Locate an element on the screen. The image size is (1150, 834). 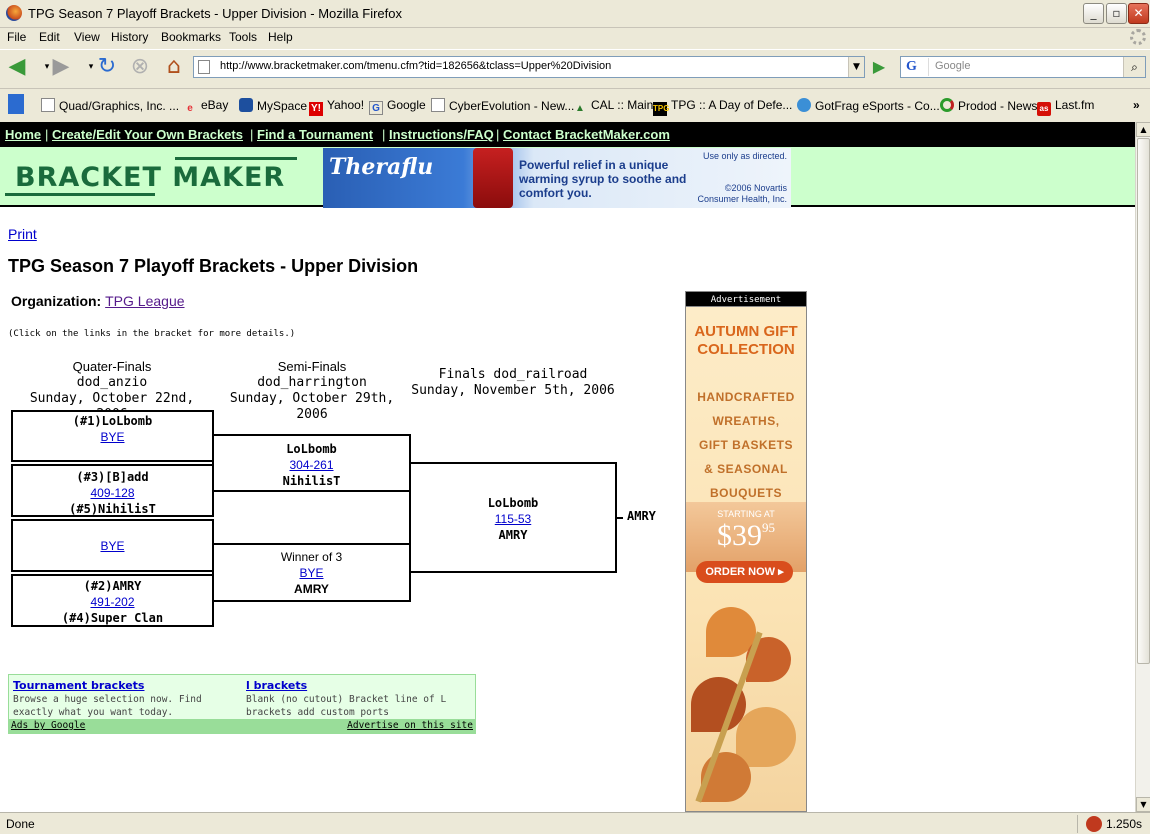
url-history-dropdown: ▼ is located at coordinates (856, 67).